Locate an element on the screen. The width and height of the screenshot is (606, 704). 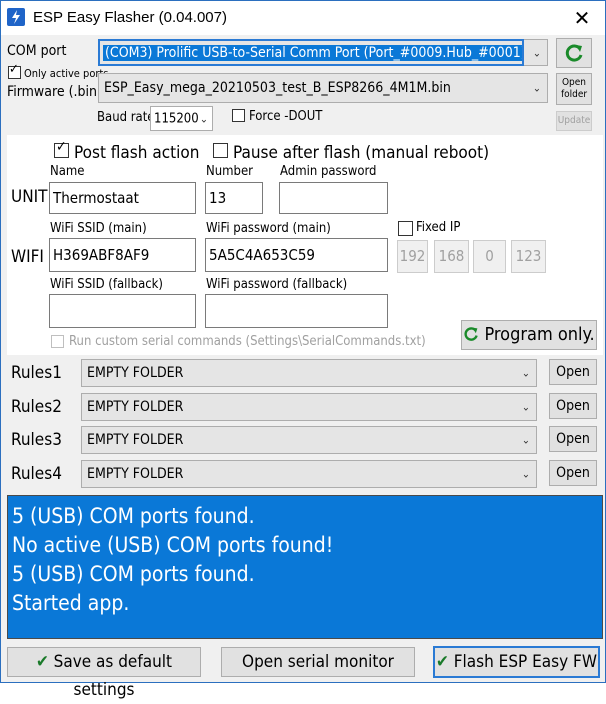
rules3-open-button: Open is located at coordinates (573, 439).